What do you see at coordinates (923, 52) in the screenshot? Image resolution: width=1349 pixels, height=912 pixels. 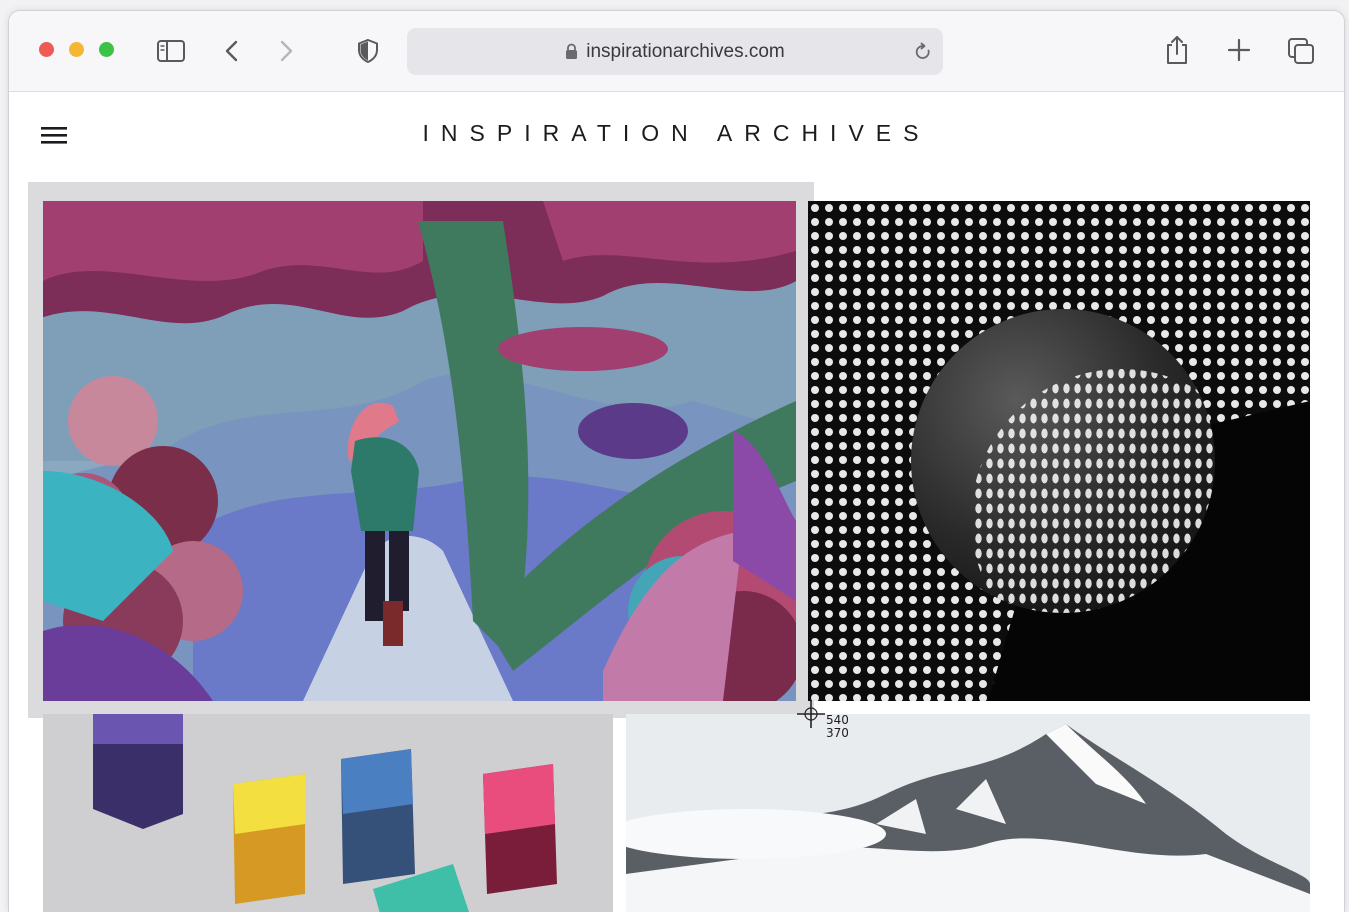 I see `reload-icon` at bounding box center [923, 52].